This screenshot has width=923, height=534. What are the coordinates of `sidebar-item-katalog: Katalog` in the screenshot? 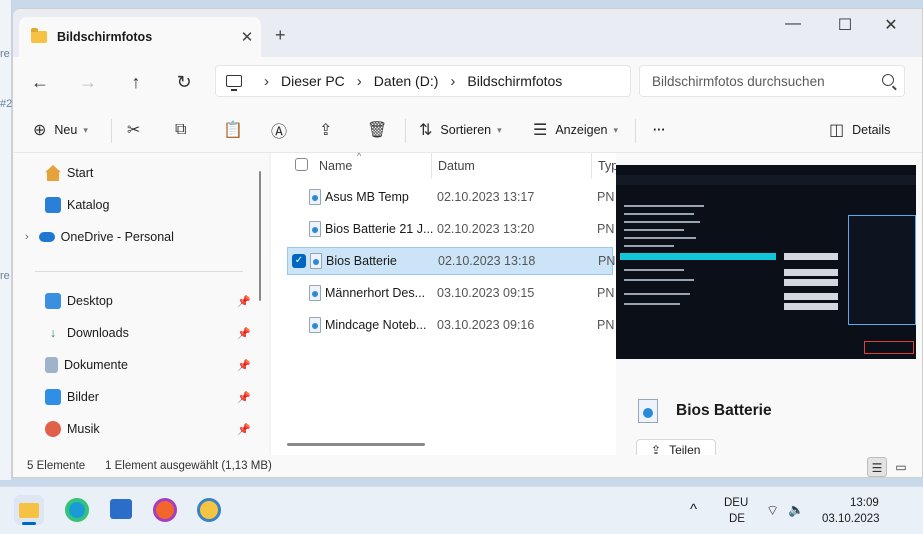 It's located at (77, 205).